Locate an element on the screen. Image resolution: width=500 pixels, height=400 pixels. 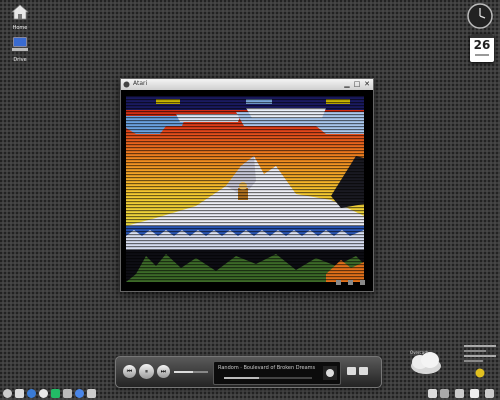
calendar-widget: 26 is located at coordinates (482, 48).